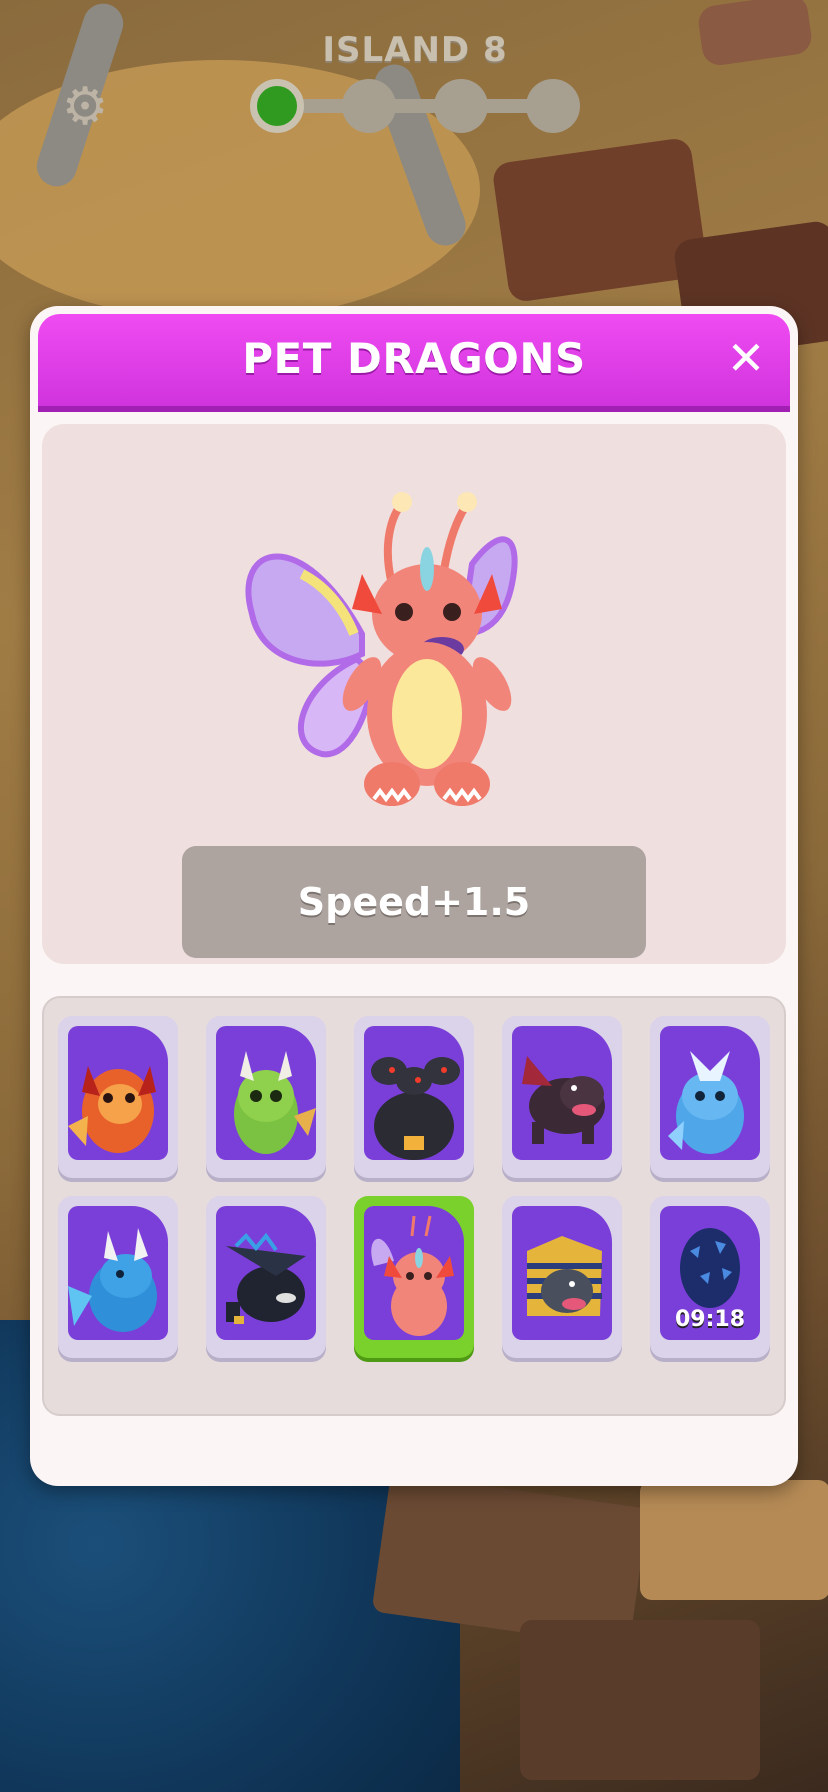 This screenshot has height=1792, width=828. Describe the element at coordinates (706, 1102) in the screenshot. I see `ice-dragon-icon` at that location.